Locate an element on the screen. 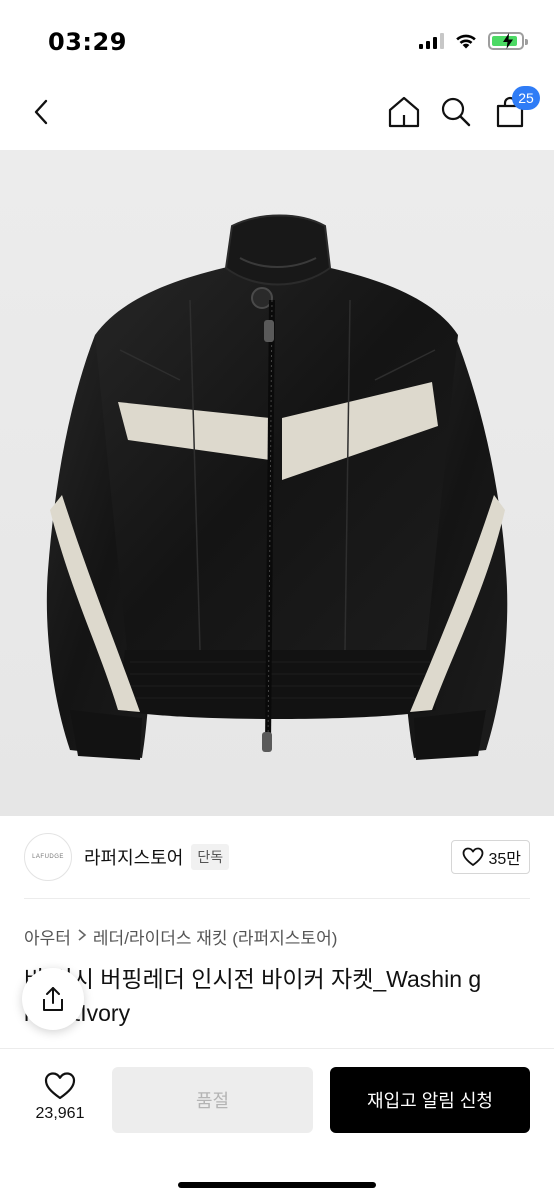  back-button is located at coordinates (42, 112).